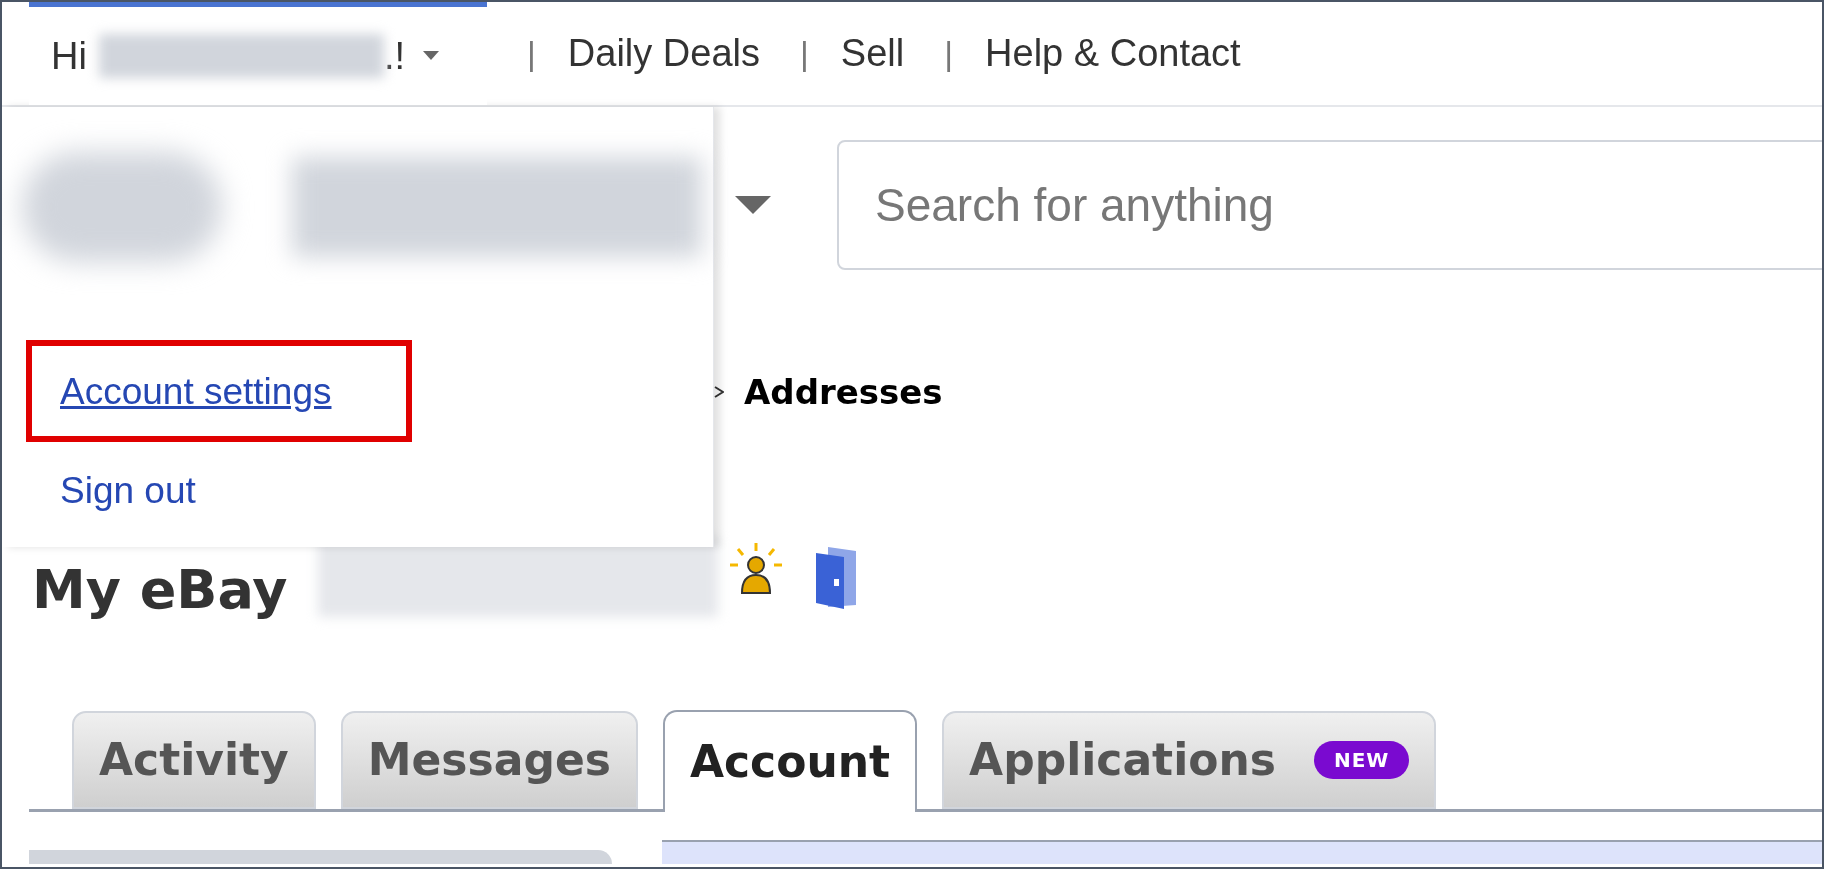 This screenshot has height=869, width=1824. Describe the element at coordinates (790, 761) in the screenshot. I see `tab: Account` at that location.